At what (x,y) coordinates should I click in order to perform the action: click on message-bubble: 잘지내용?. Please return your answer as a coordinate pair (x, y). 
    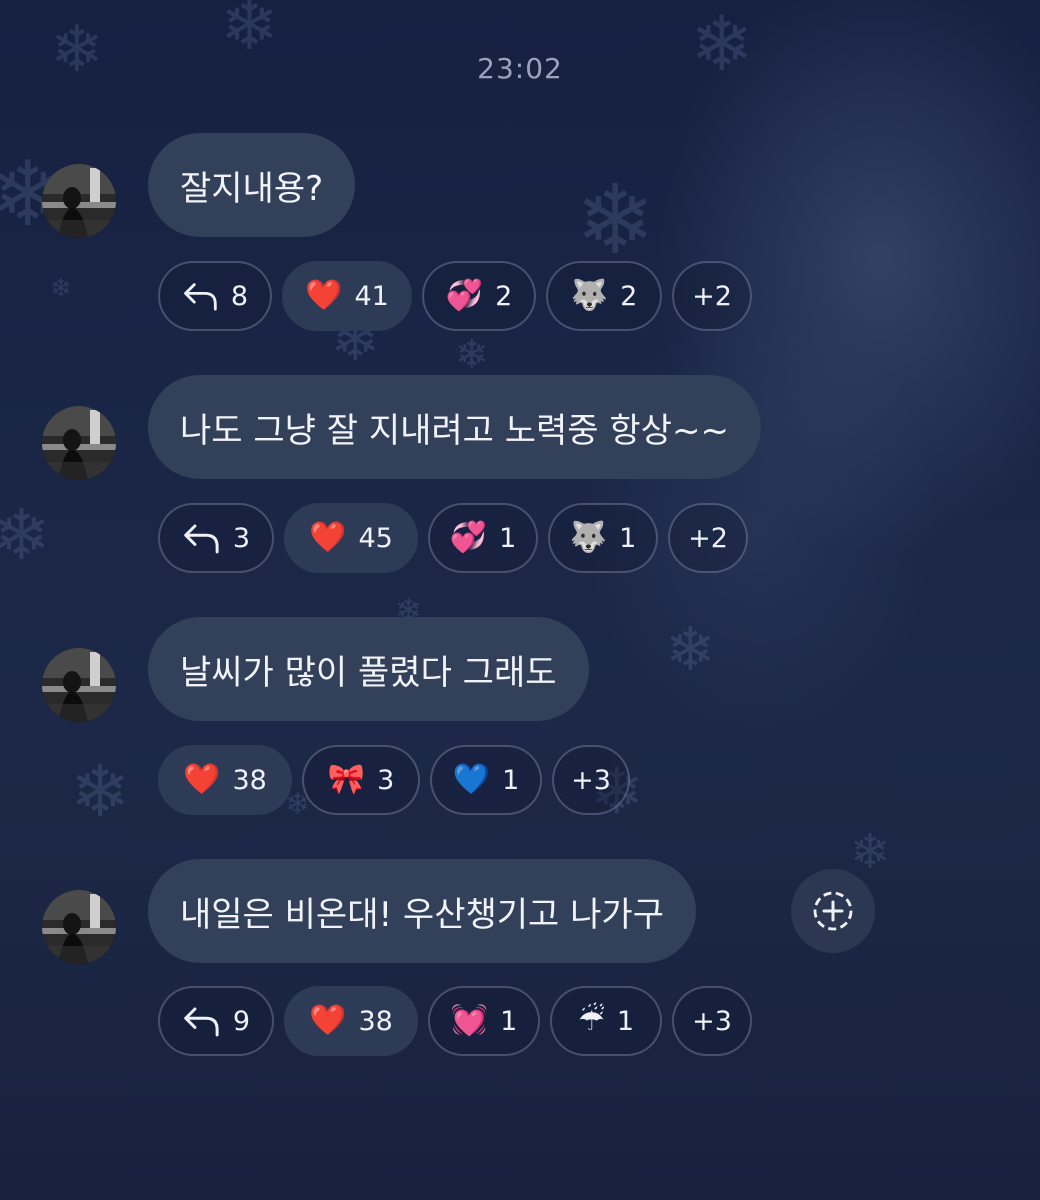
    Looking at the image, I should click on (252, 185).